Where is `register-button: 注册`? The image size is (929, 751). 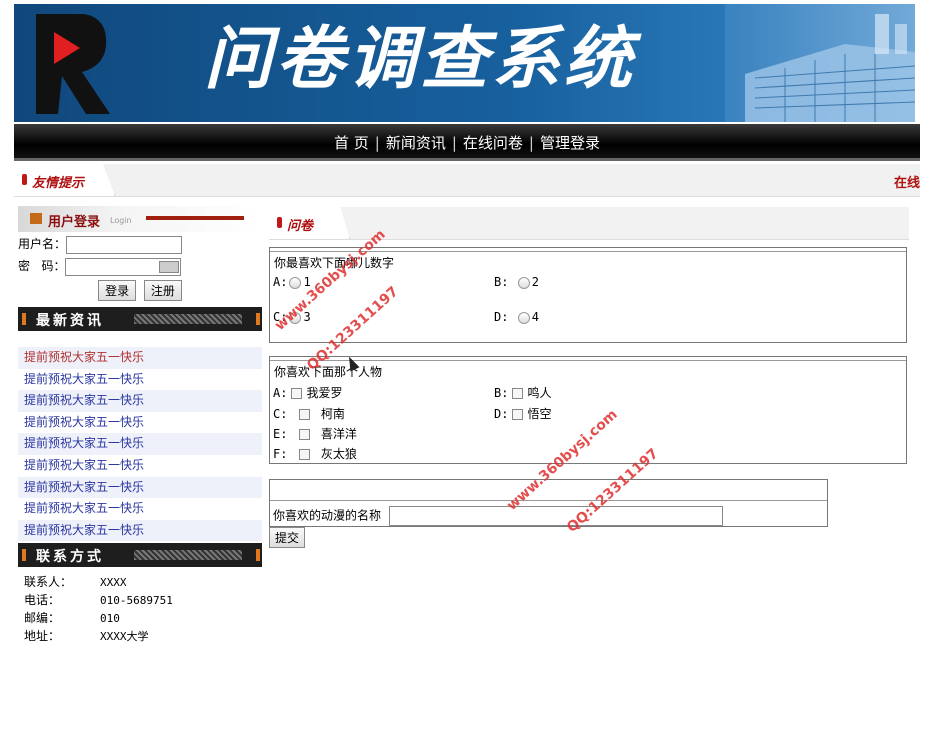 register-button: 注册 is located at coordinates (162, 290).